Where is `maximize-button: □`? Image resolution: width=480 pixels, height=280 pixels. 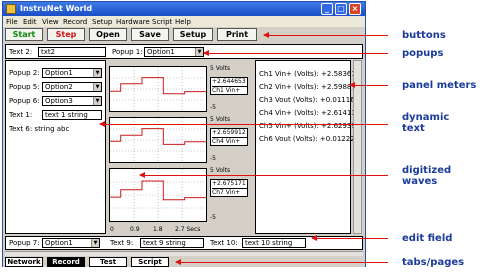 maximize-button: □ is located at coordinates (341, 9).